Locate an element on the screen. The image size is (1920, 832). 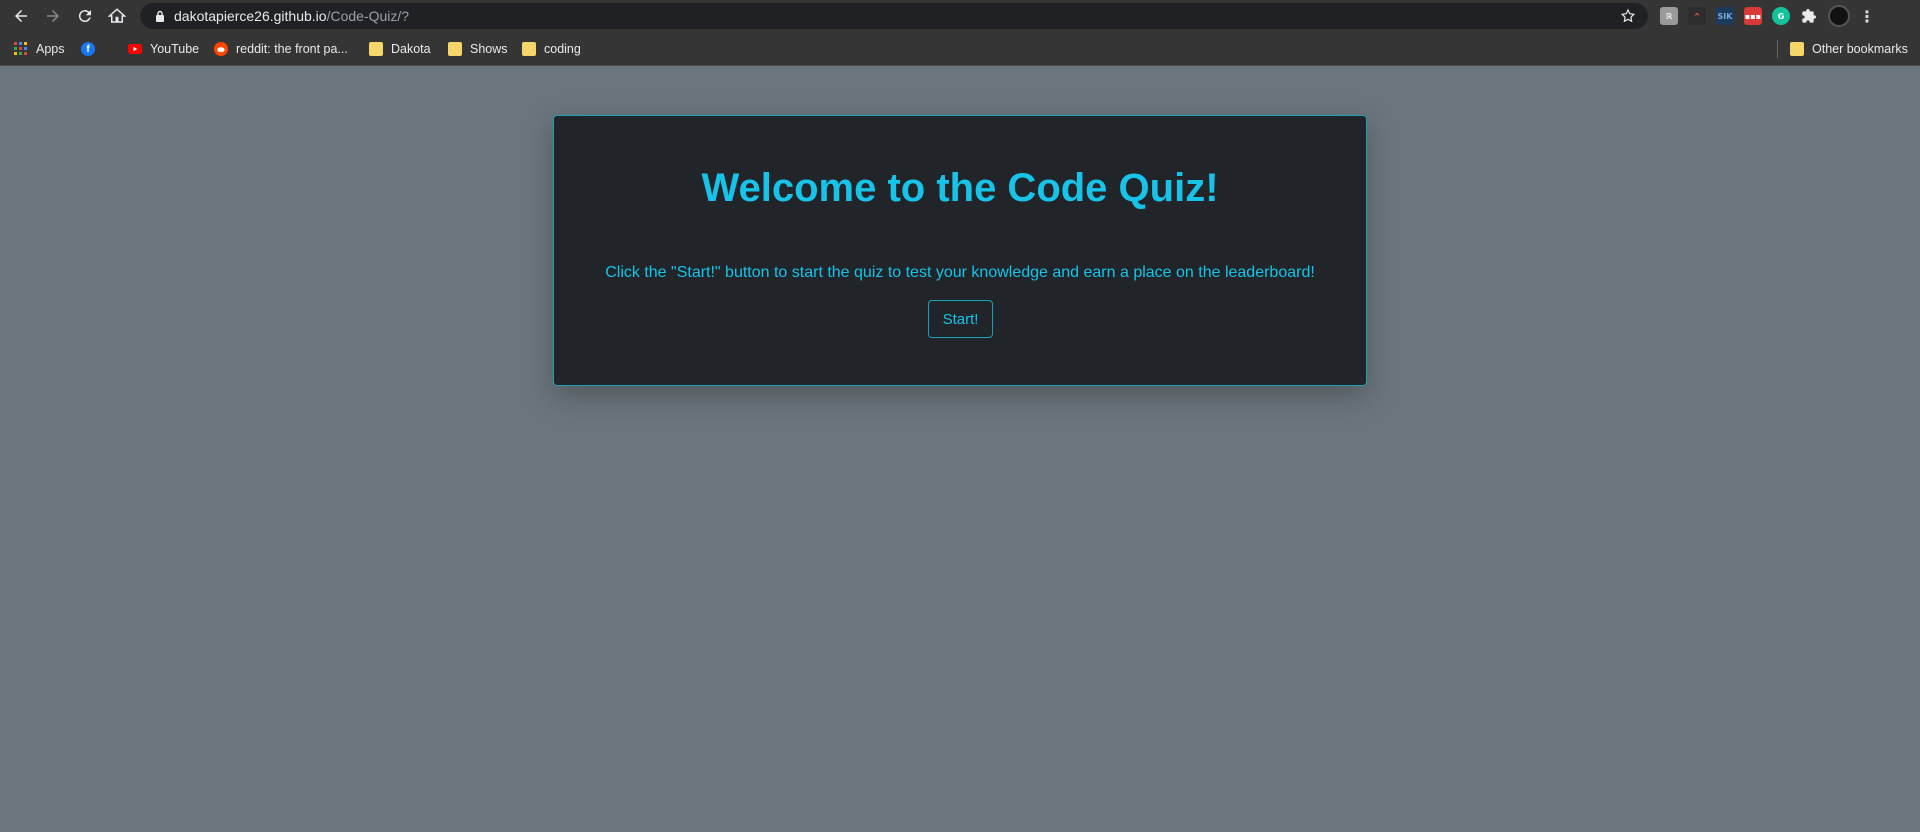
home-icon is located at coordinates (117, 15).